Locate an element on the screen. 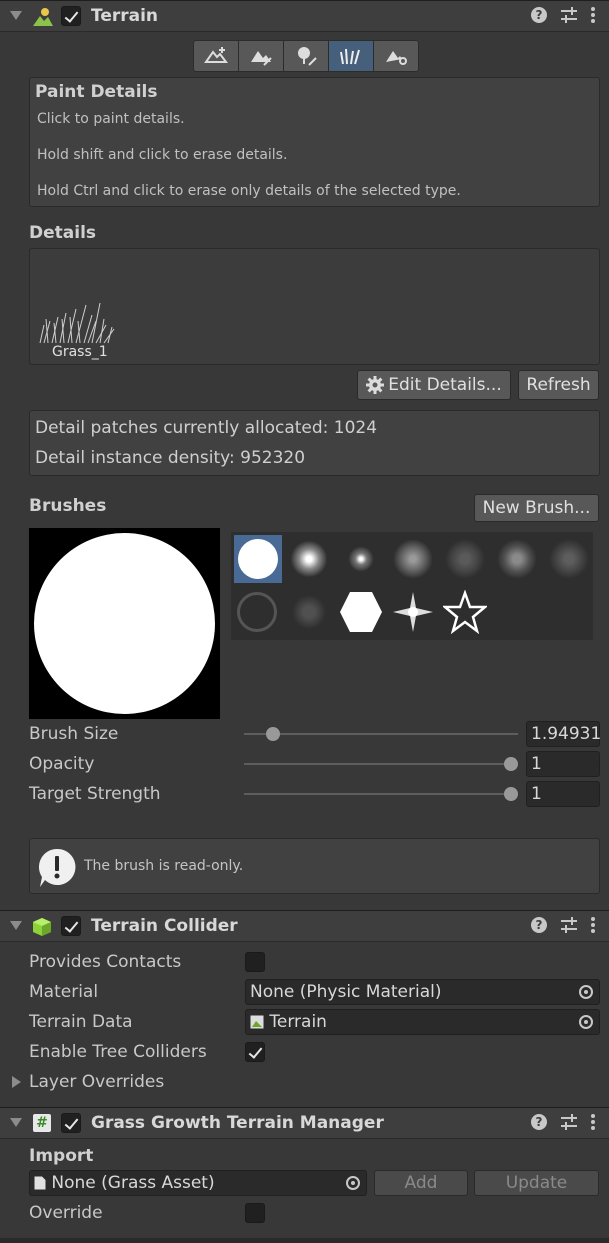  tree-colliders-checkbox is located at coordinates (255, 1052).